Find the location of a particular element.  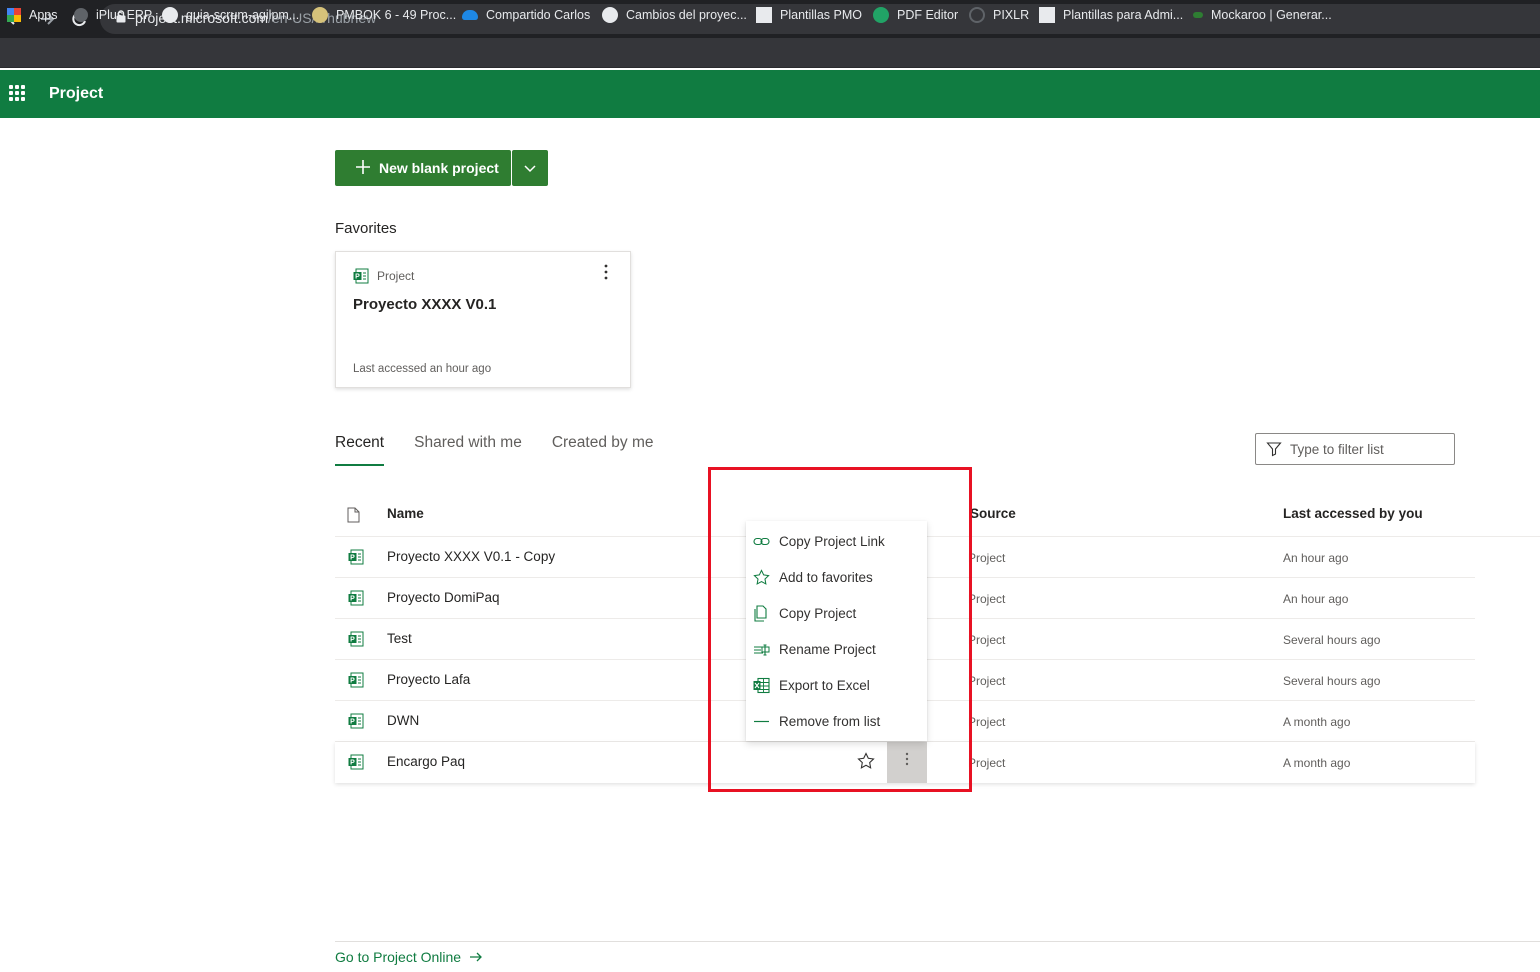

row-name: DWN is located at coordinates (403, 720).